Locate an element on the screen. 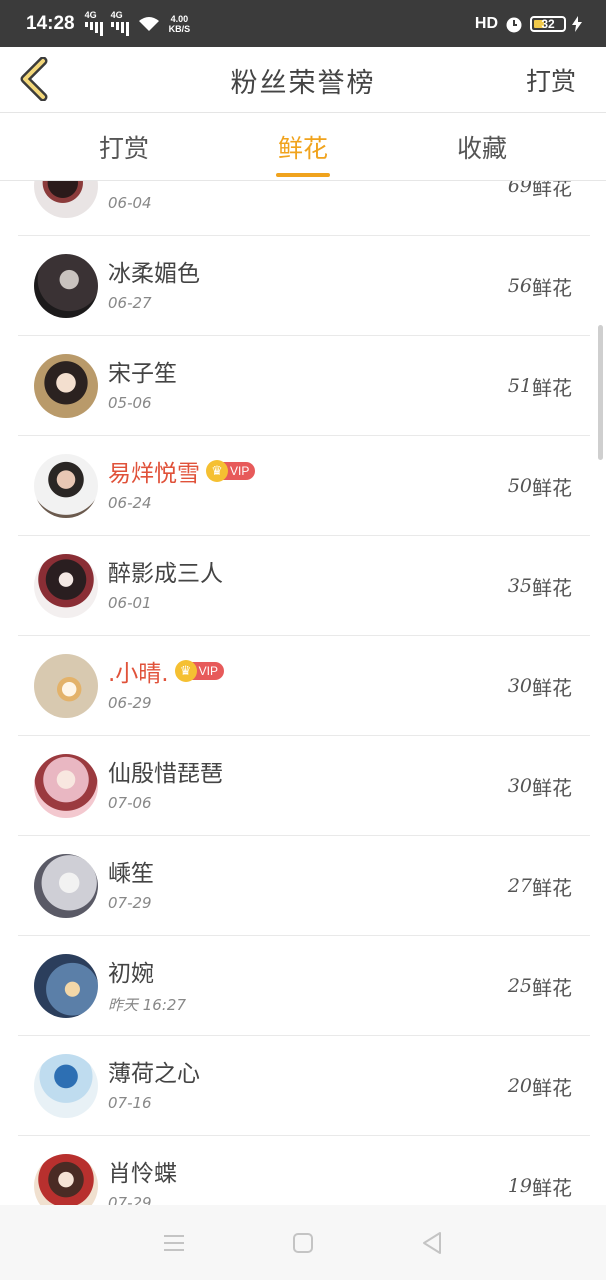  app-header: 粉丝荣誉榜 打赏 is located at coordinates (303, 80).